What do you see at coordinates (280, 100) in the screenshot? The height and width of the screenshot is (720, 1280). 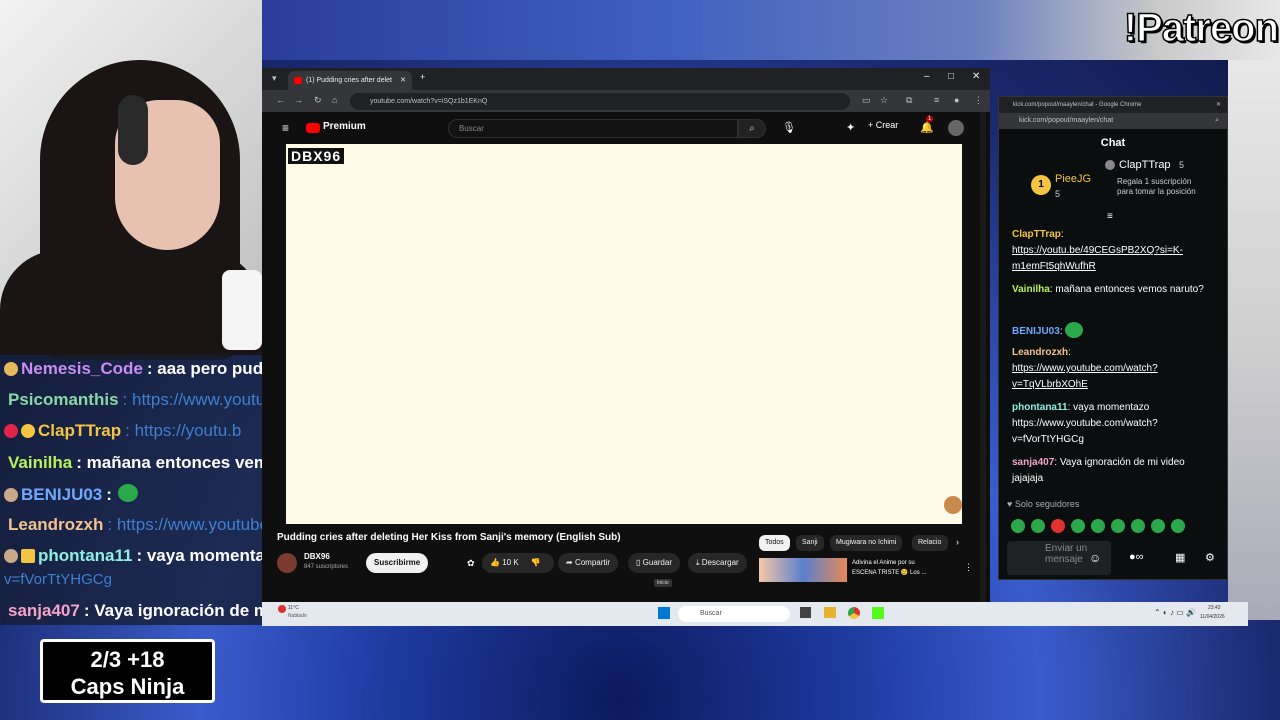 I see `back-icon: ←` at bounding box center [280, 100].